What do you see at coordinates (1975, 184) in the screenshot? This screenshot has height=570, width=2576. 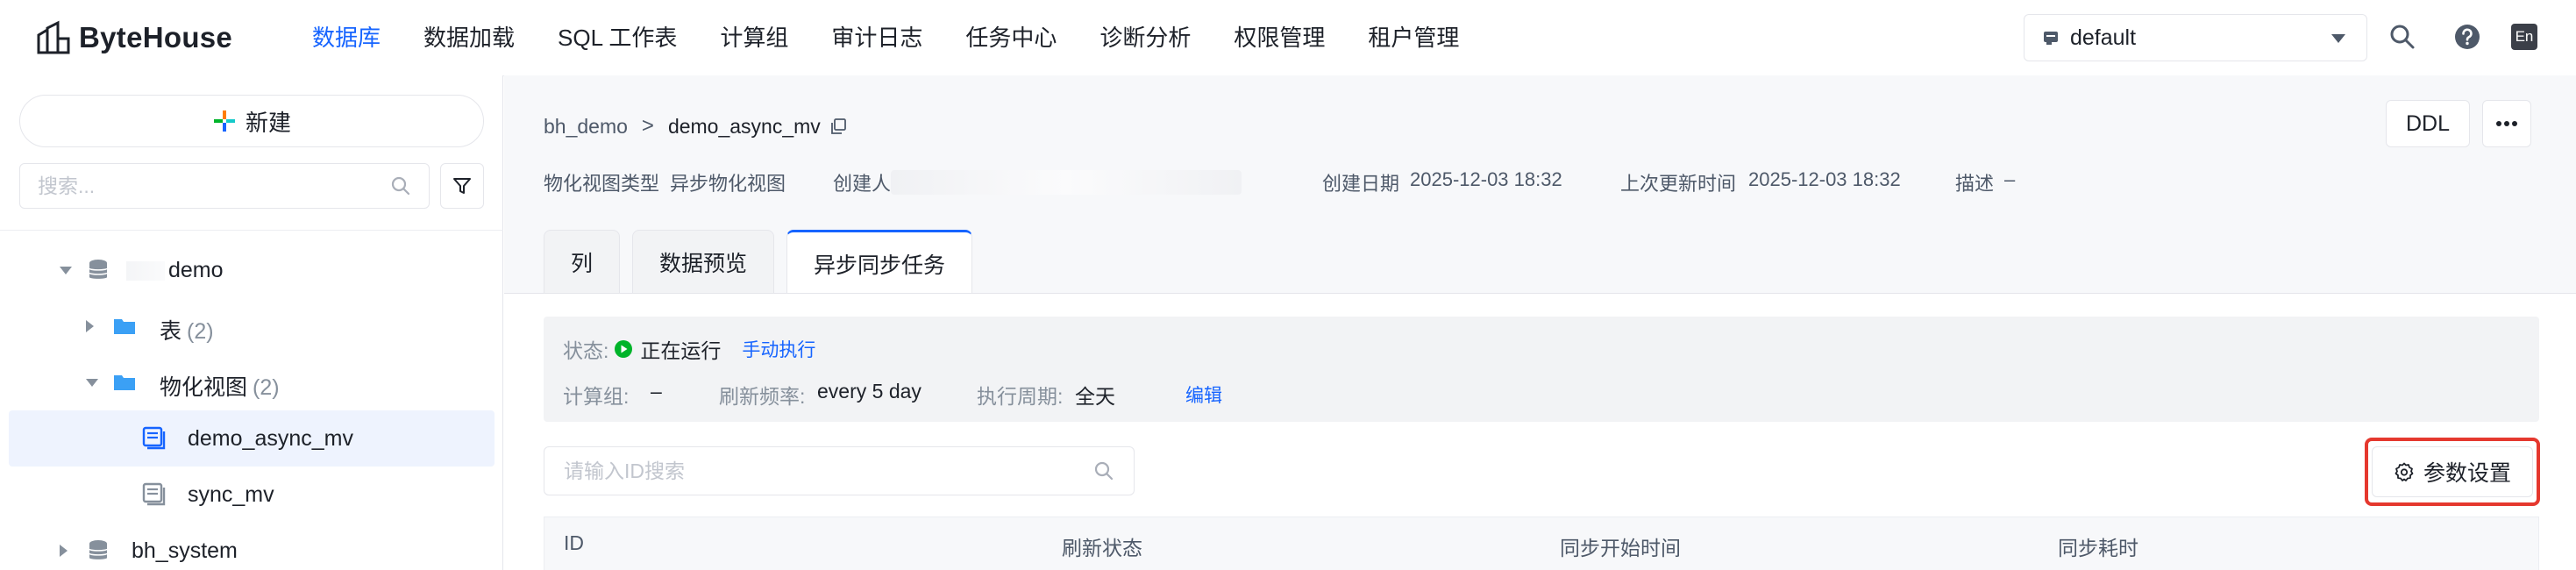 I see `description-label: 描述` at bounding box center [1975, 184].